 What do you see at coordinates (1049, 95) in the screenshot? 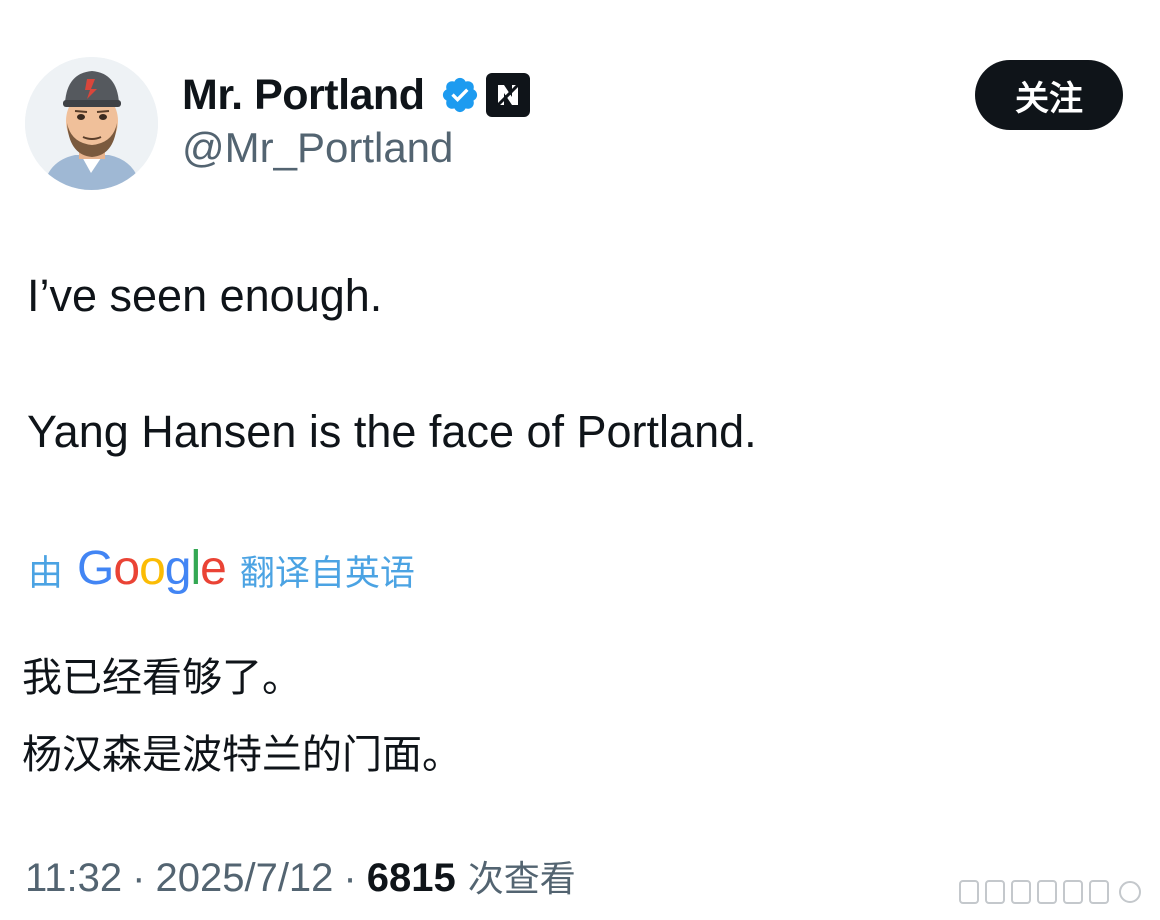
I see `follow-button: 关注` at bounding box center [1049, 95].